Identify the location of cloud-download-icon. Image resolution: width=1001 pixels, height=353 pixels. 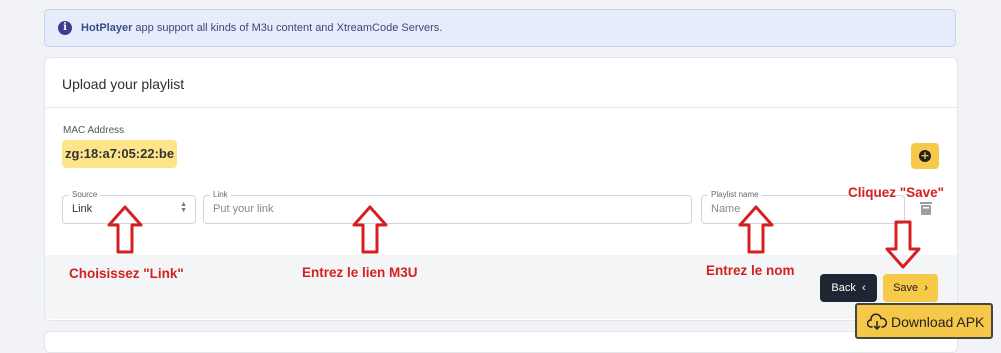
(877, 322).